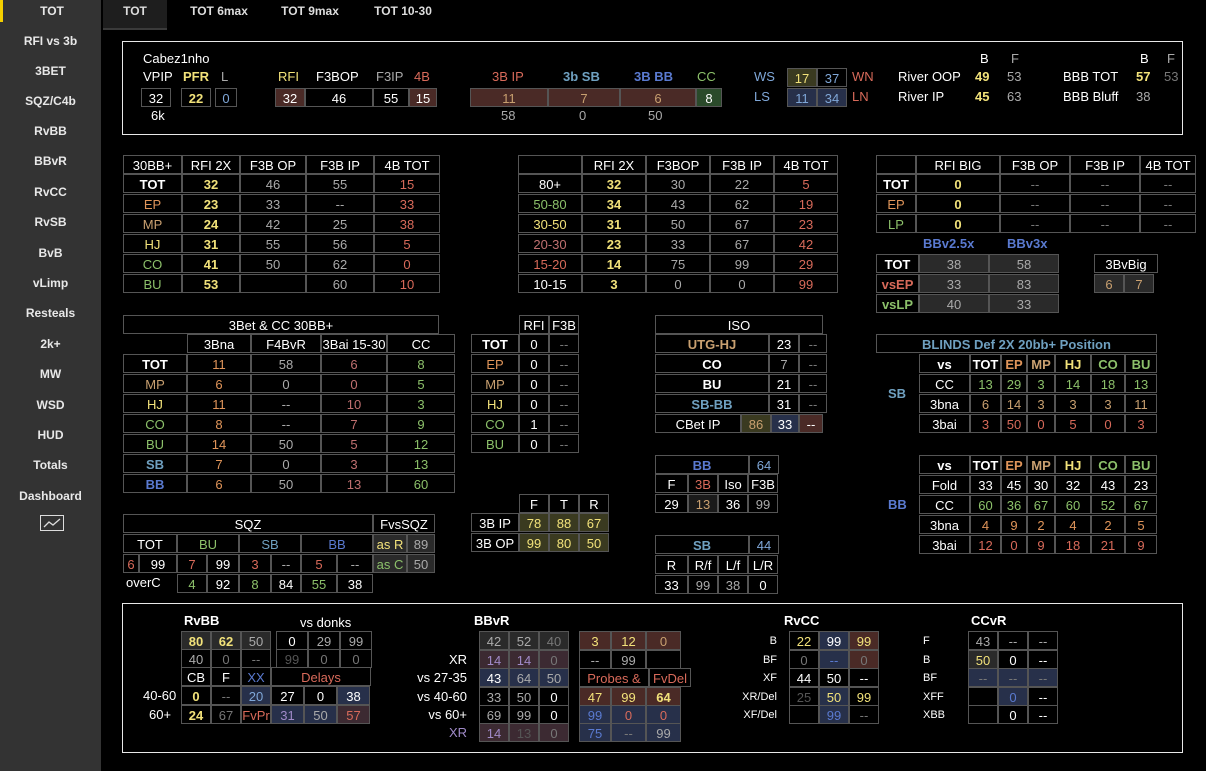 This screenshot has width=1206, height=771. What do you see at coordinates (310, 15) in the screenshot?
I see `tab-tot-9max: TOT 9max` at bounding box center [310, 15].